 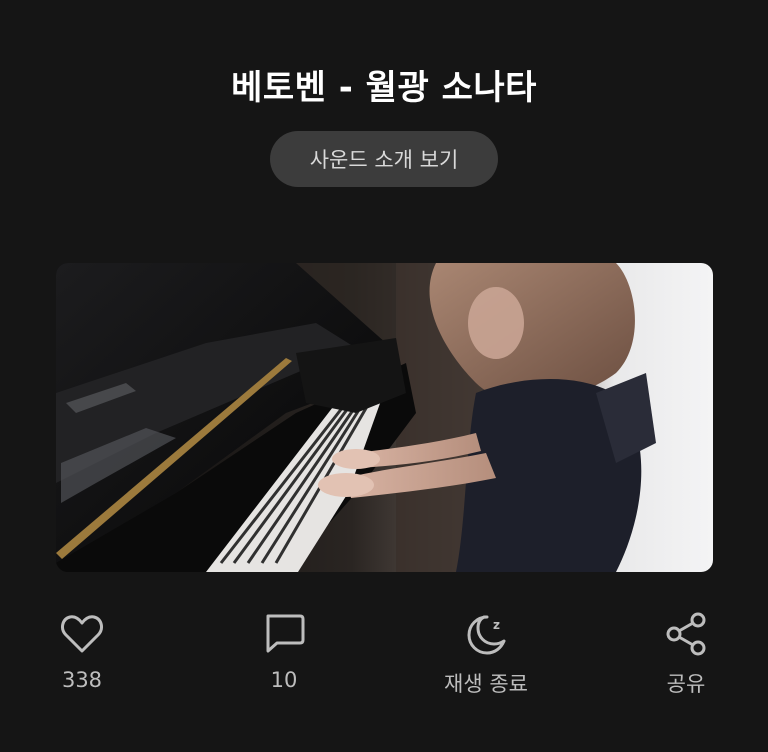 What do you see at coordinates (284, 634) in the screenshot?
I see `comment-icon` at bounding box center [284, 634].